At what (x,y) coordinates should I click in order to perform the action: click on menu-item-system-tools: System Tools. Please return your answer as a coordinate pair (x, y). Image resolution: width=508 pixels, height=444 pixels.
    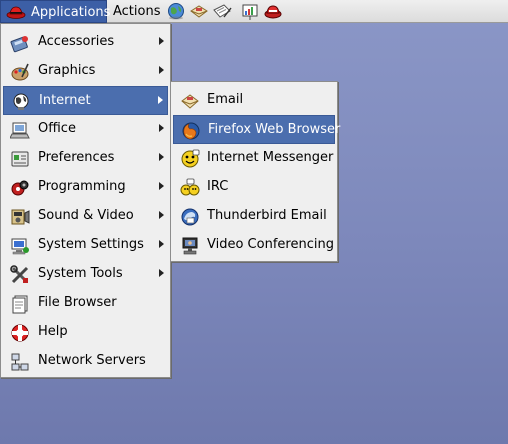
    Looking at the image, I should click on (85, 274).